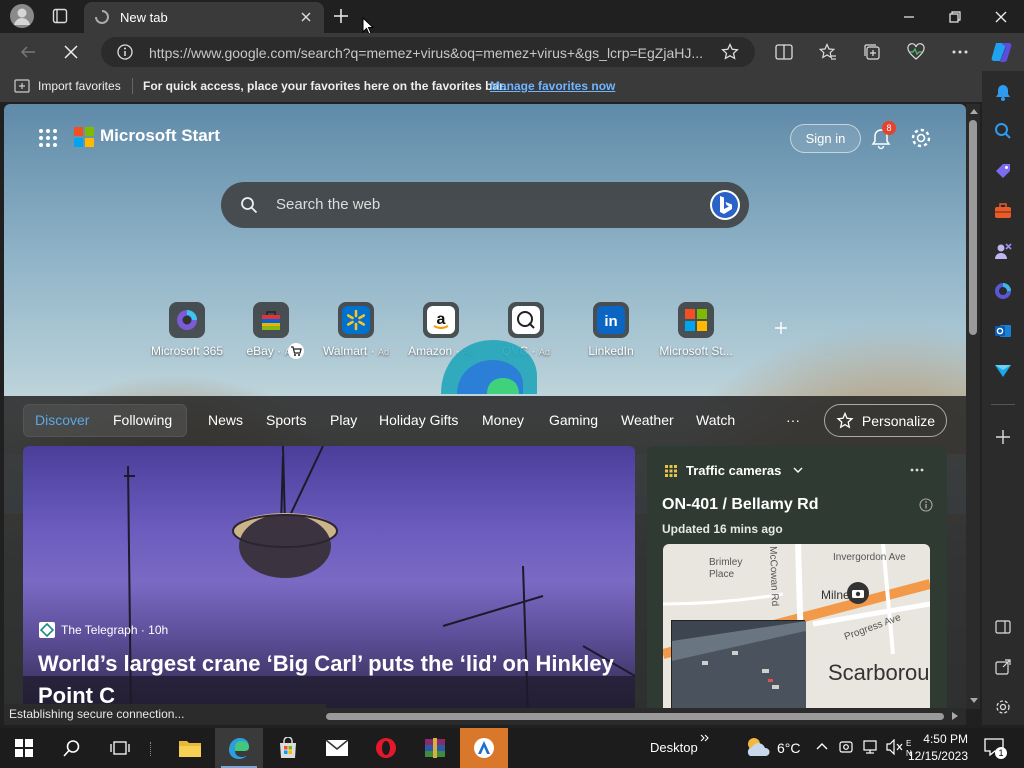 The image size is (1024, 768). What do you see at coordinates (885, 420) in the screenshot?
I see `personalize-button: Personalize` at bounding box center [885, 420].